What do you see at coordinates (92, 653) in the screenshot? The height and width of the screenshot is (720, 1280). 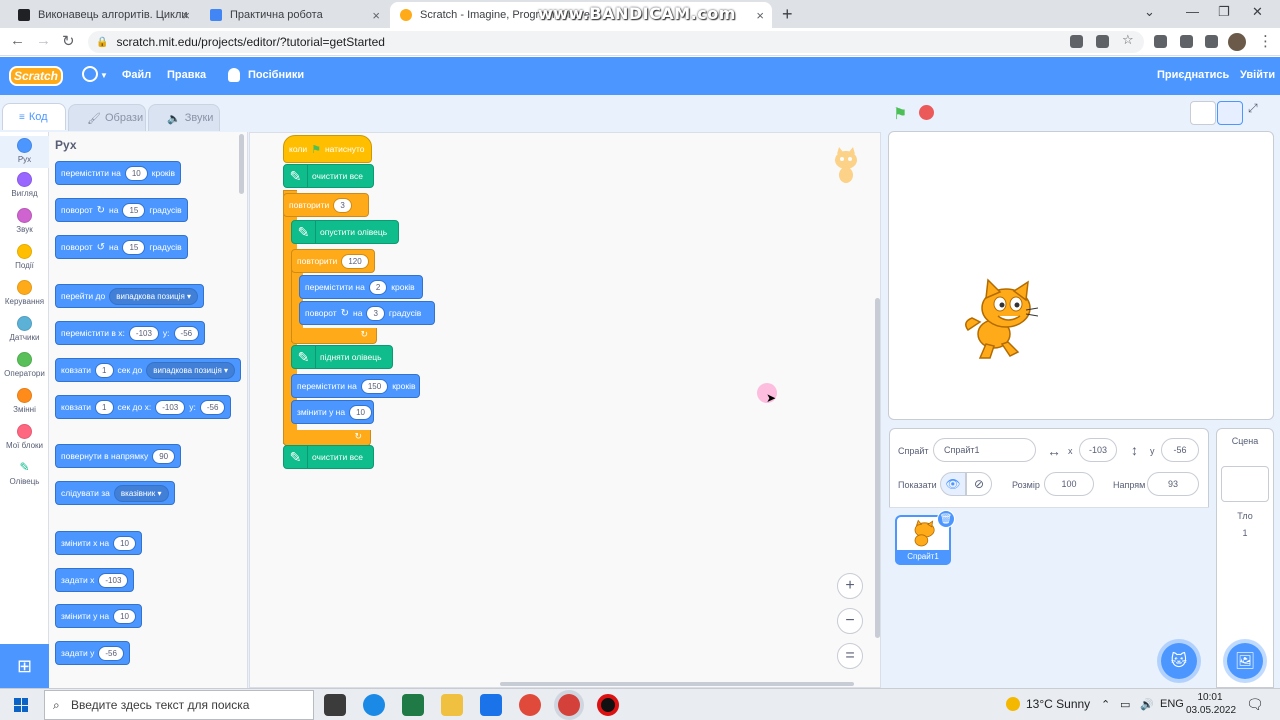 I see `palette-block-set-y: задати у -56` at bounding box center [92, 653].